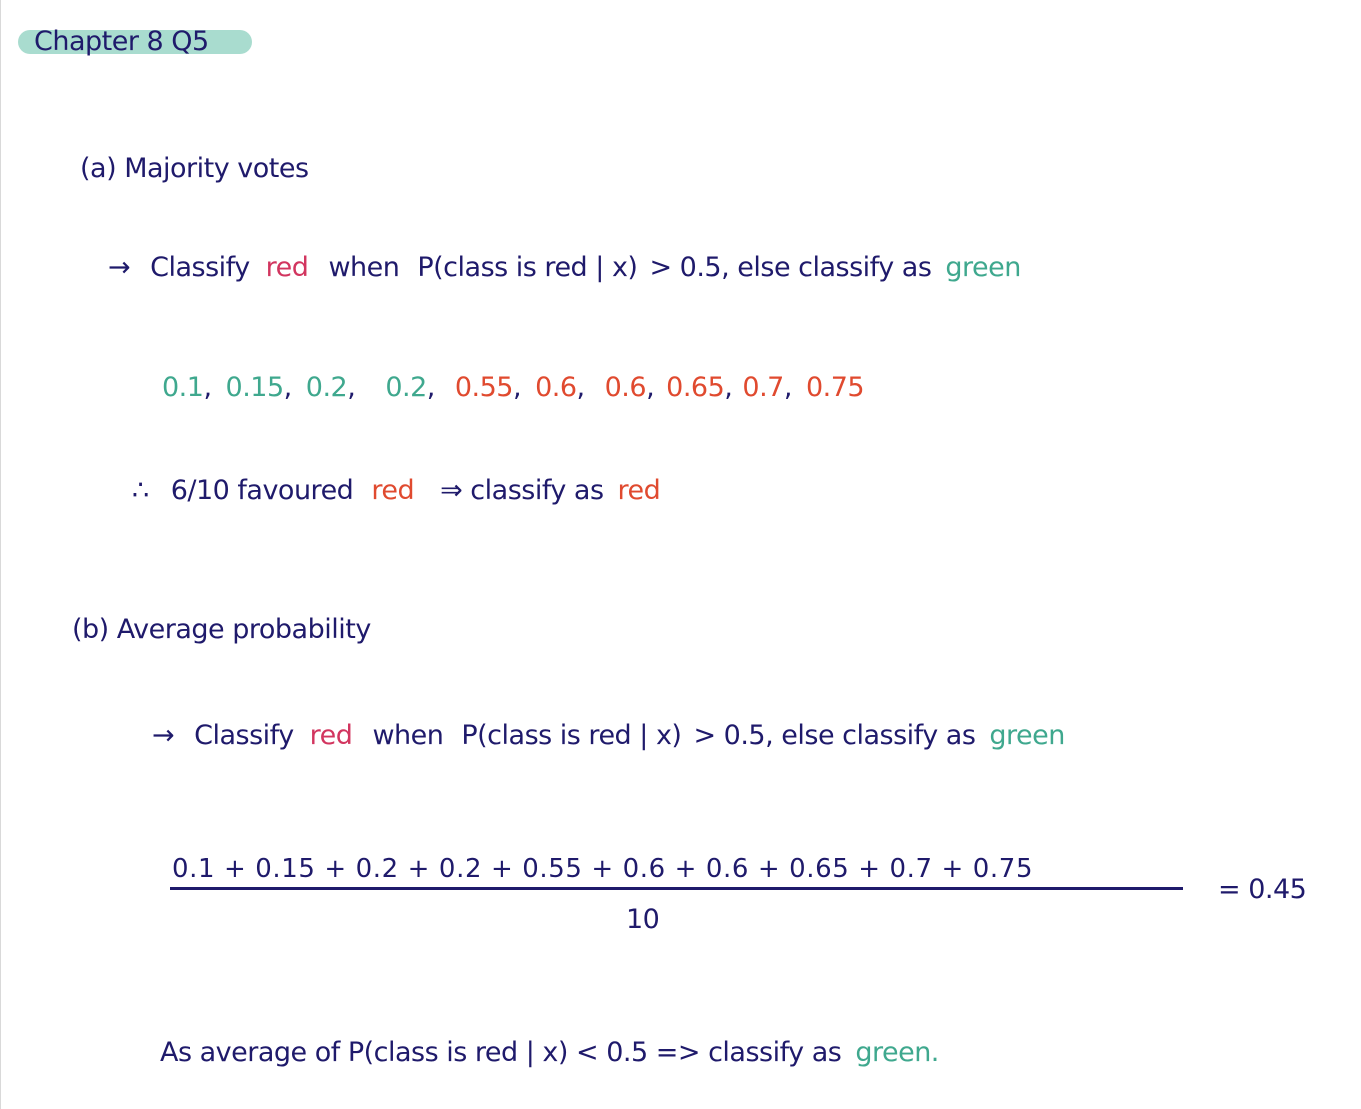  What do you see at coordinates (1262, 889) in the screenshot?
I see `average-result: = 0.45` at bounding box center [1262, 889].